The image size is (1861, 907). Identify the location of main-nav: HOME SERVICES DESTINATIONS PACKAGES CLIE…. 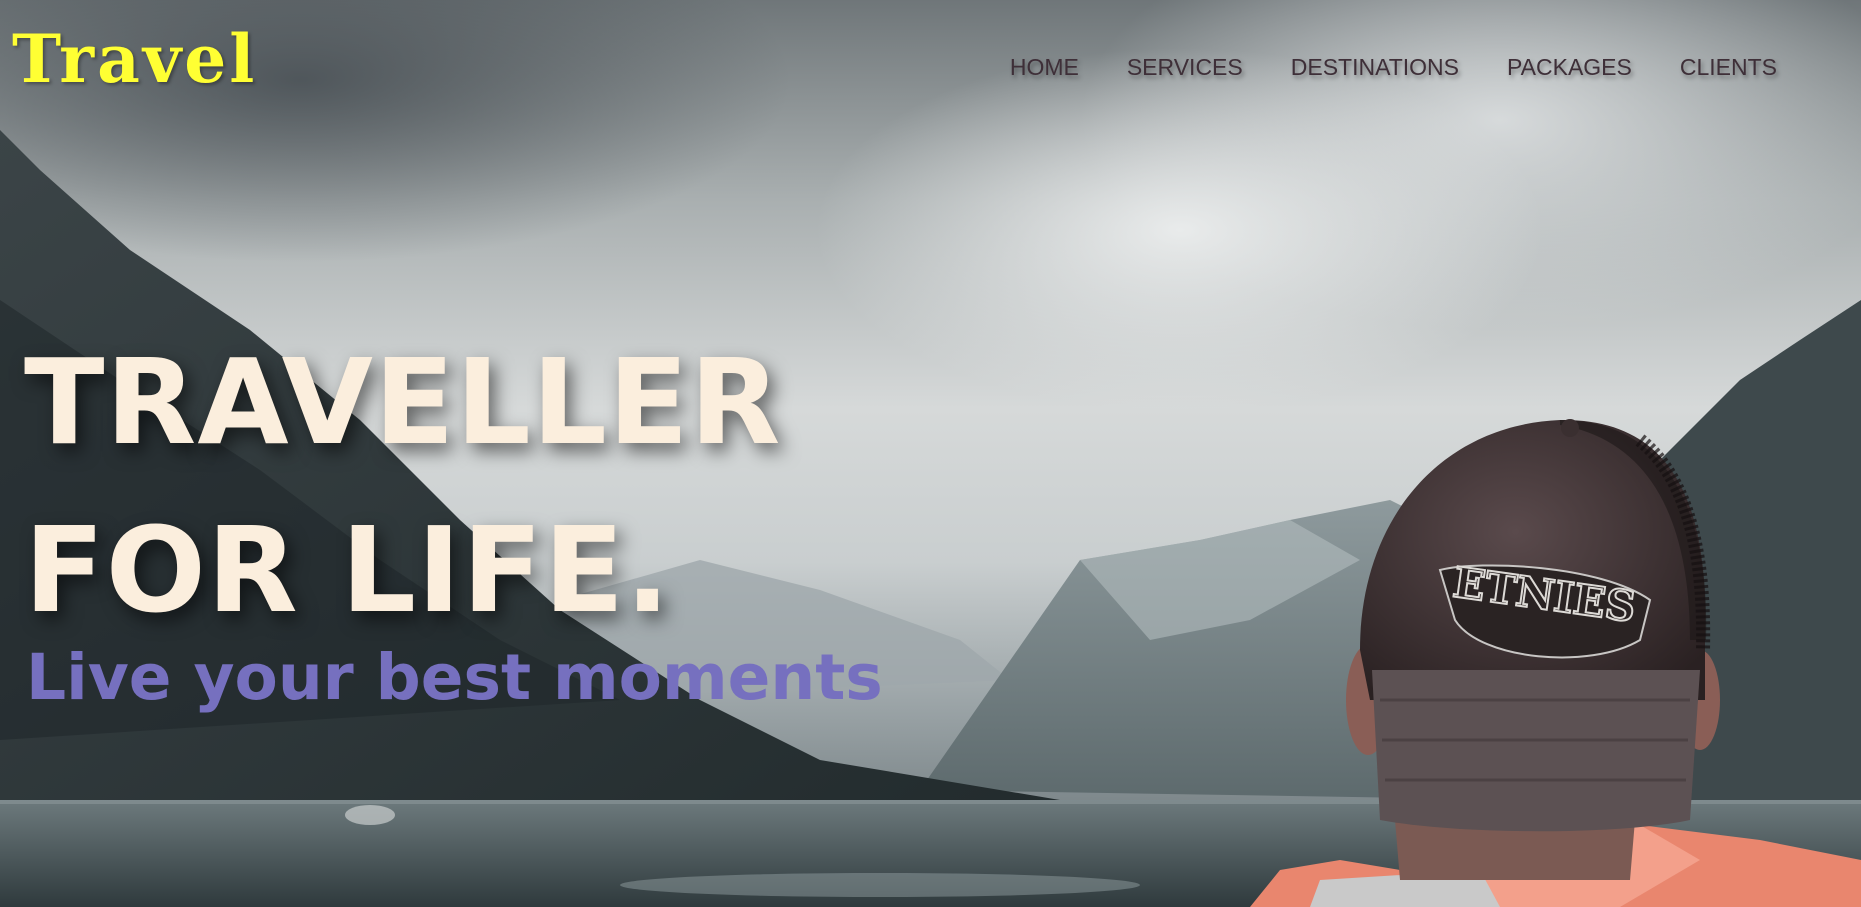
(1369, 67).